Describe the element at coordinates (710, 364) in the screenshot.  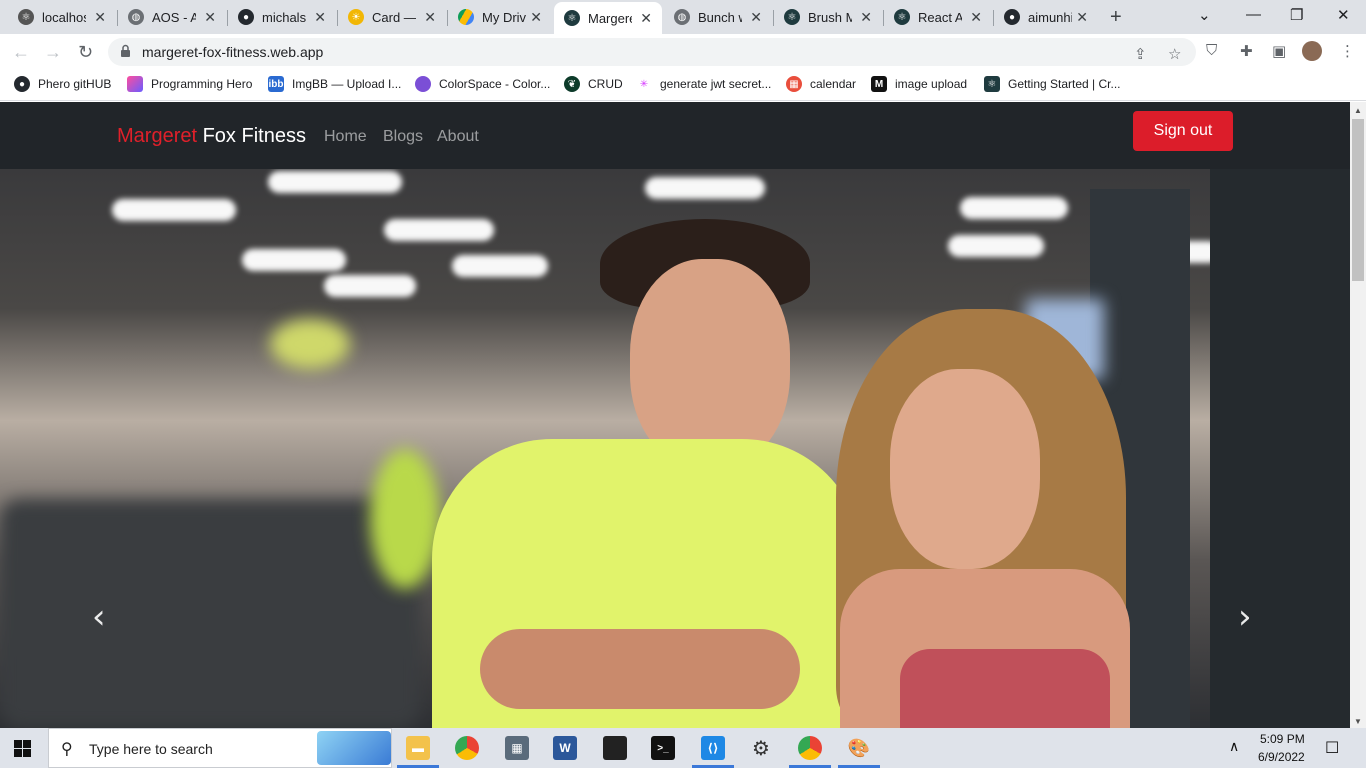
I see `man-face` at that location.